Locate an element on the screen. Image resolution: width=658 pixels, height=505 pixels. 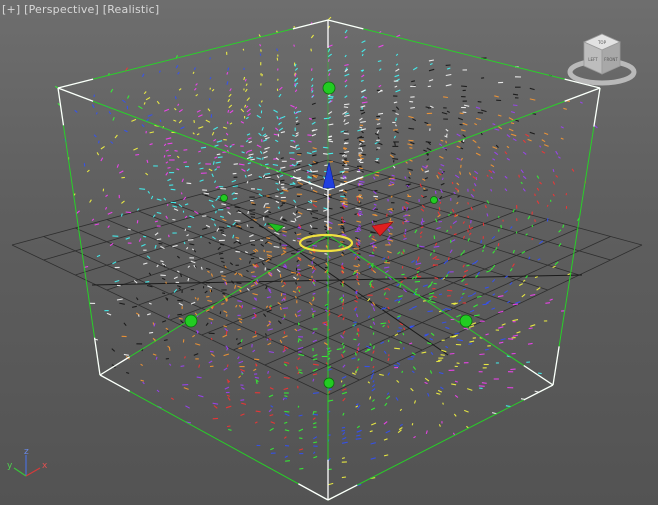
viewport-shading-menu: [Realistic] is located at coordinates (131, 9).